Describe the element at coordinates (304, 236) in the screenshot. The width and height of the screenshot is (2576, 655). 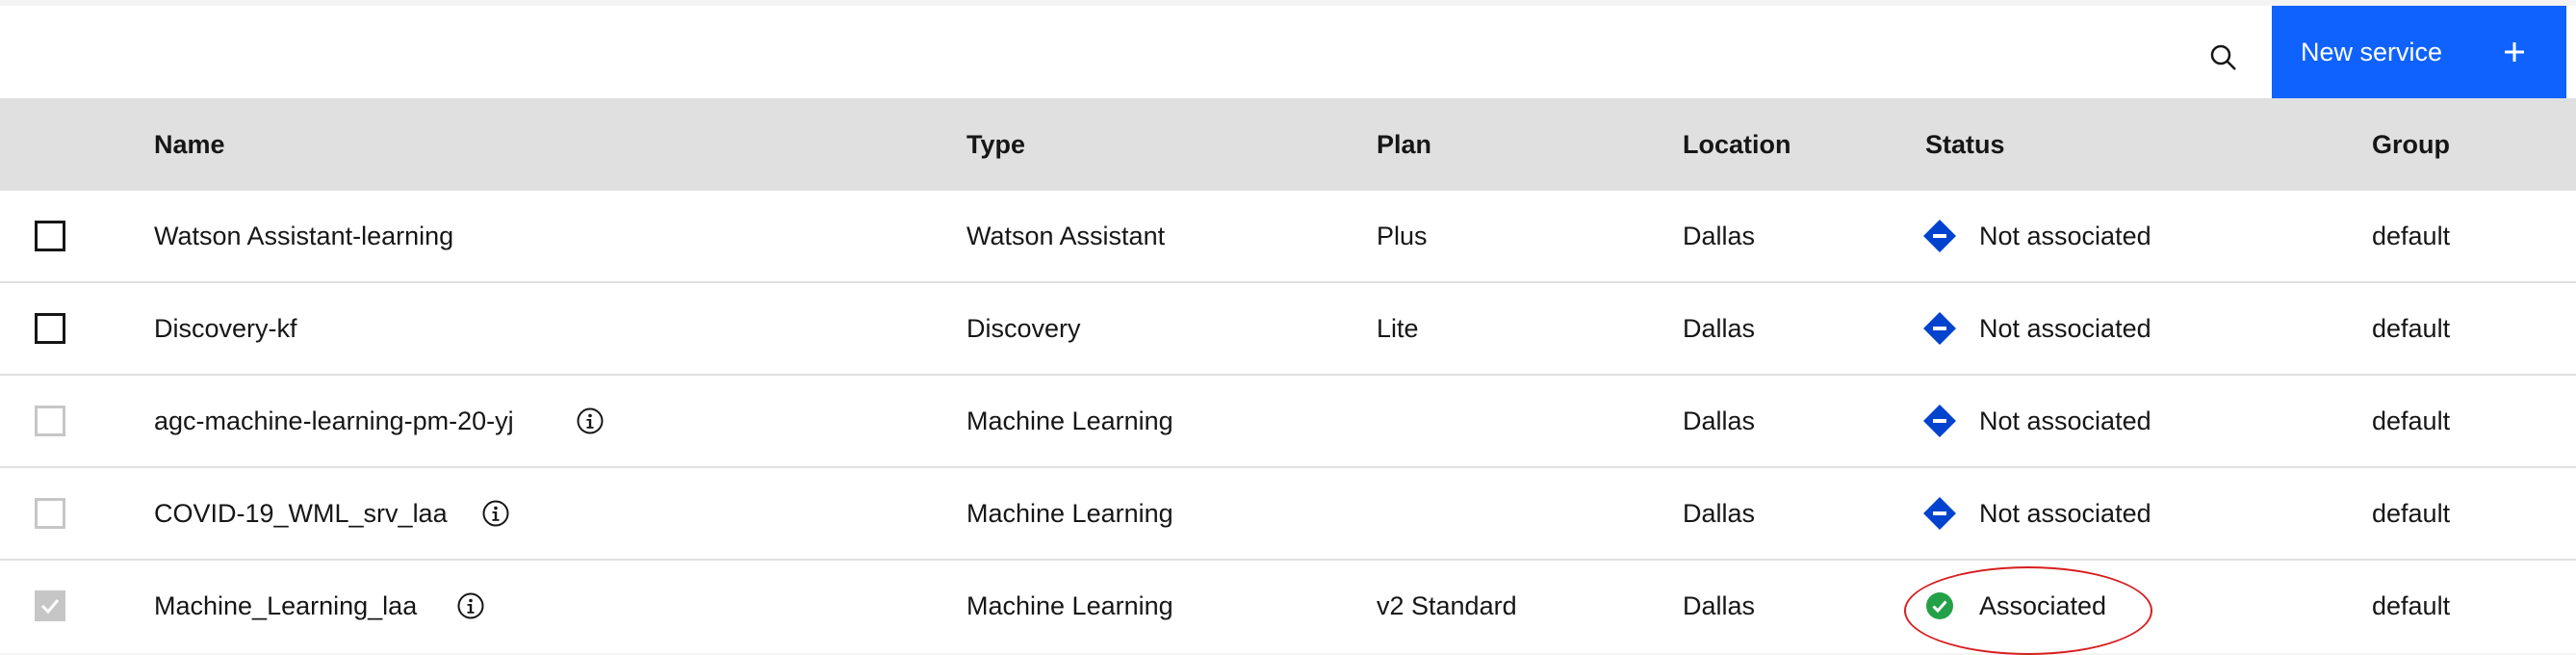
I see `service-name: Watson Assistant-learning` at that location.